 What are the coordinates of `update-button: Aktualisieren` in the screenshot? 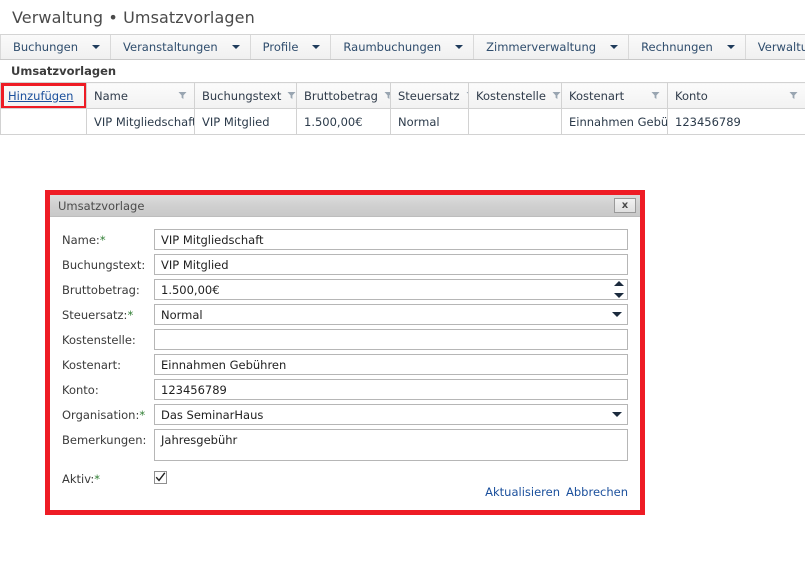 It's located at (522, 492).